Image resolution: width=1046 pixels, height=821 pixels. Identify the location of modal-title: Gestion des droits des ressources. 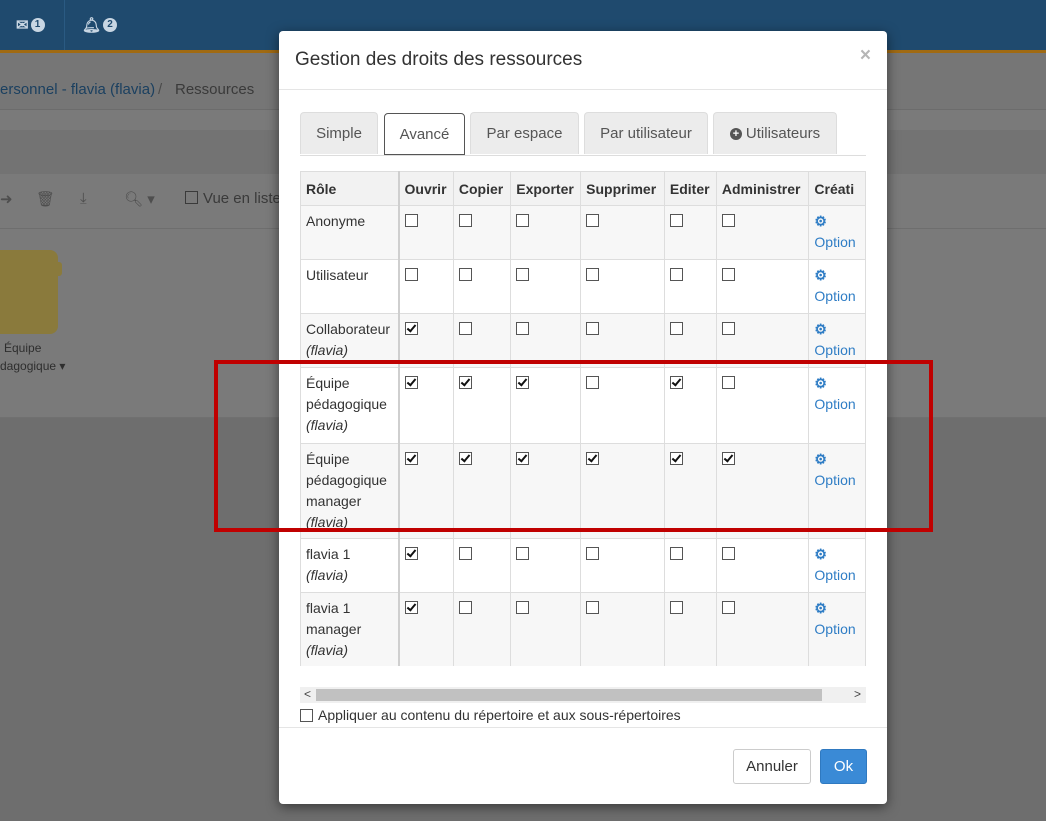
(439, 59).